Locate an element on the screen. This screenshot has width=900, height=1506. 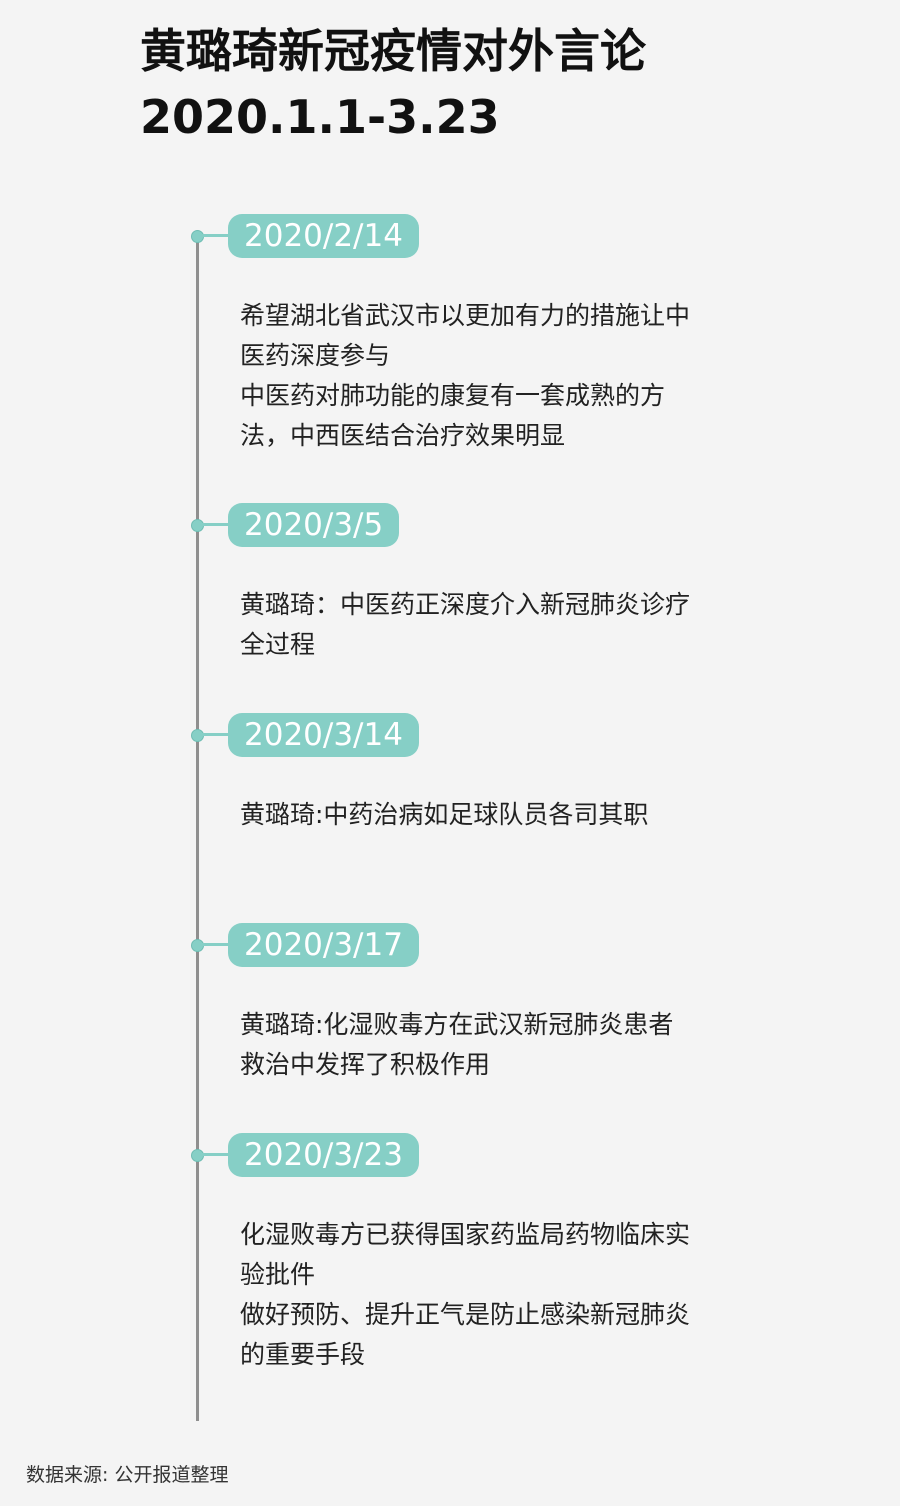
event-text-line: 化湿败毒方已获得国家药监局药物临床实验批件 is located at coordinates (465, 1254).